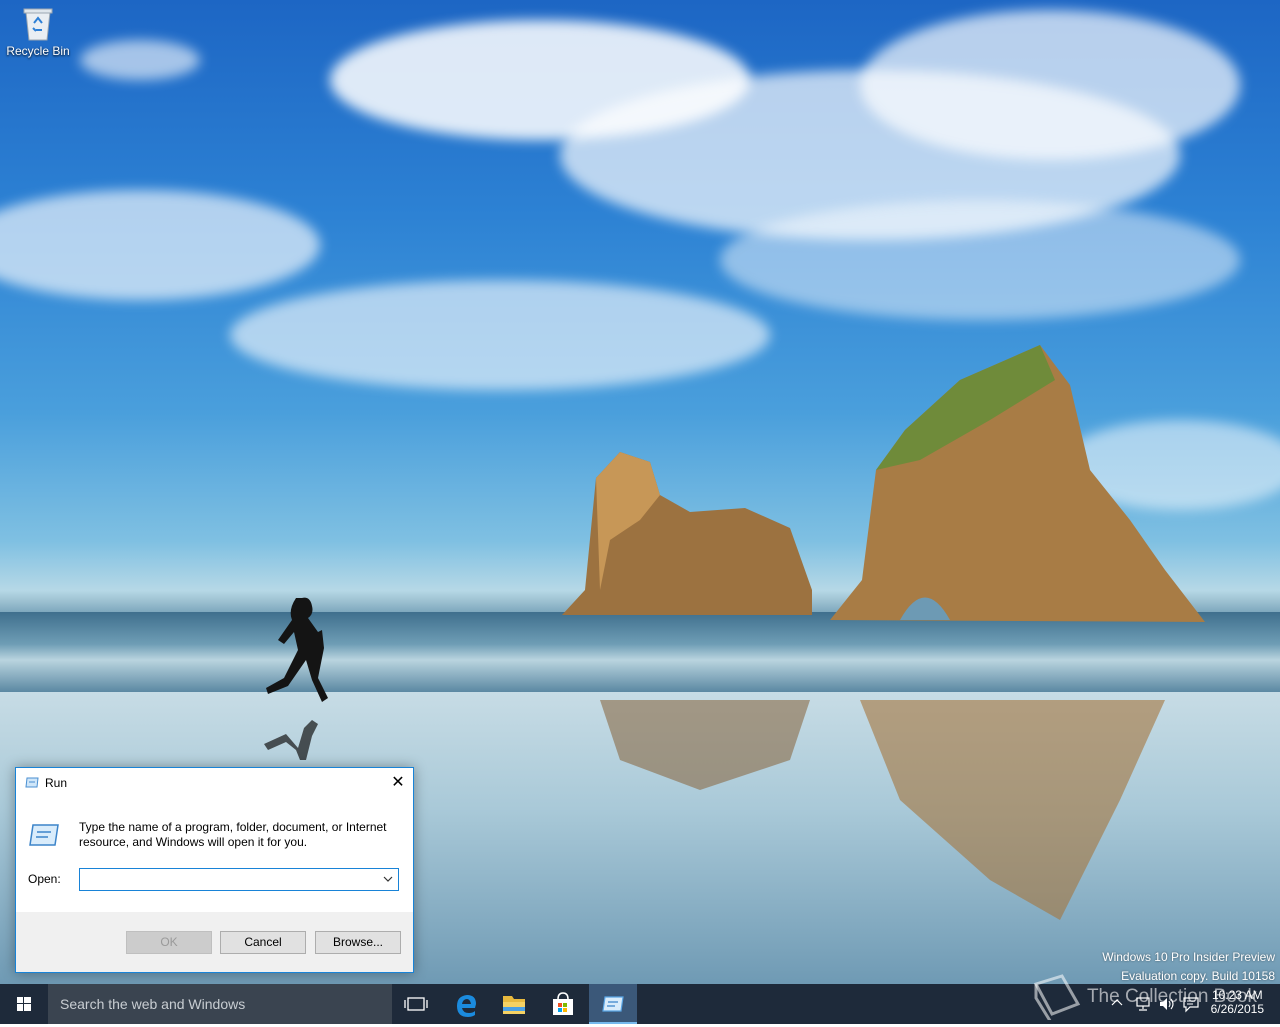  Describe the element at coordinates (44, 879) in the screenshot. I see `open-label: Open:` at that location.